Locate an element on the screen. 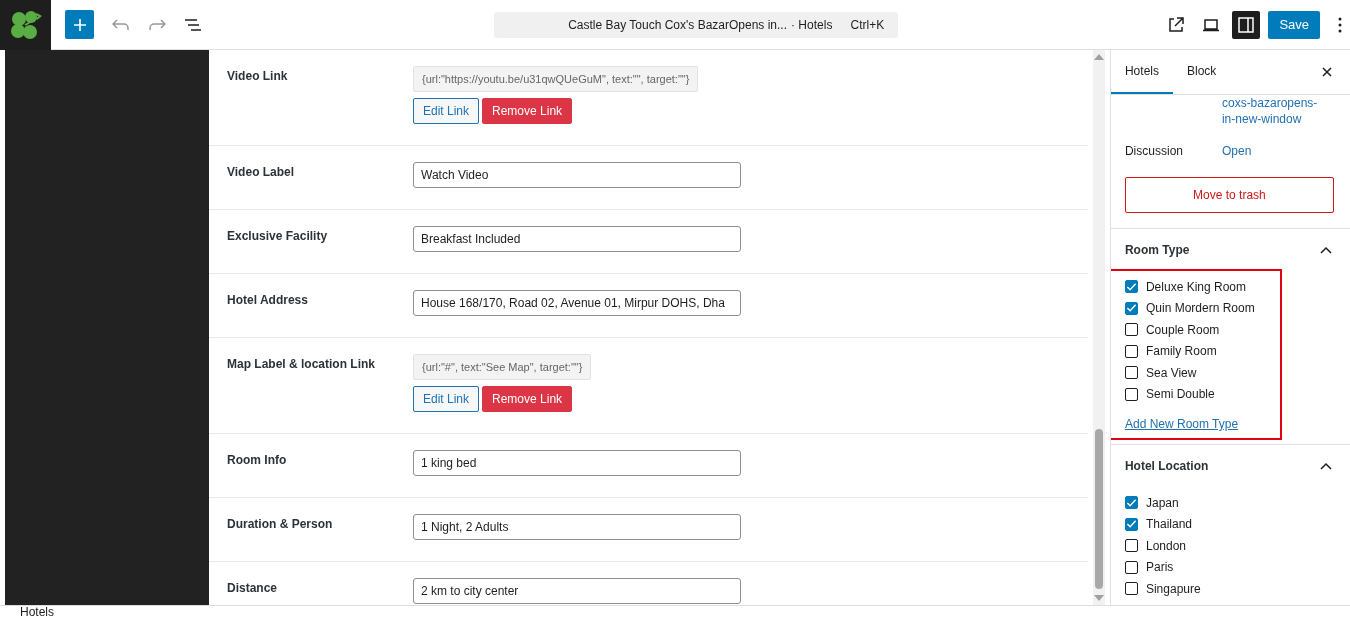 The height and width of the screenshot is (619, 1350). field-label: Map Label & location Link is located at coordinates (301, 364).